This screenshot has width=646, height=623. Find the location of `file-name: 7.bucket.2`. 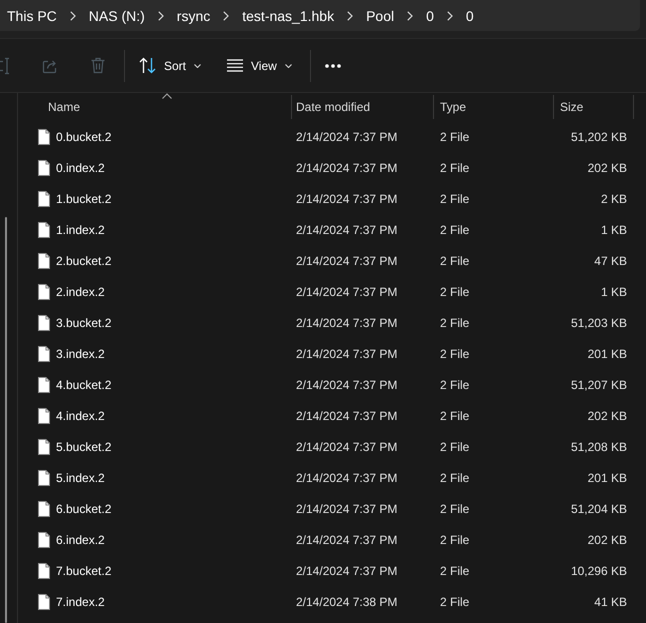

file-name: 7.bucket.2 is located at coordinates (84, 571).